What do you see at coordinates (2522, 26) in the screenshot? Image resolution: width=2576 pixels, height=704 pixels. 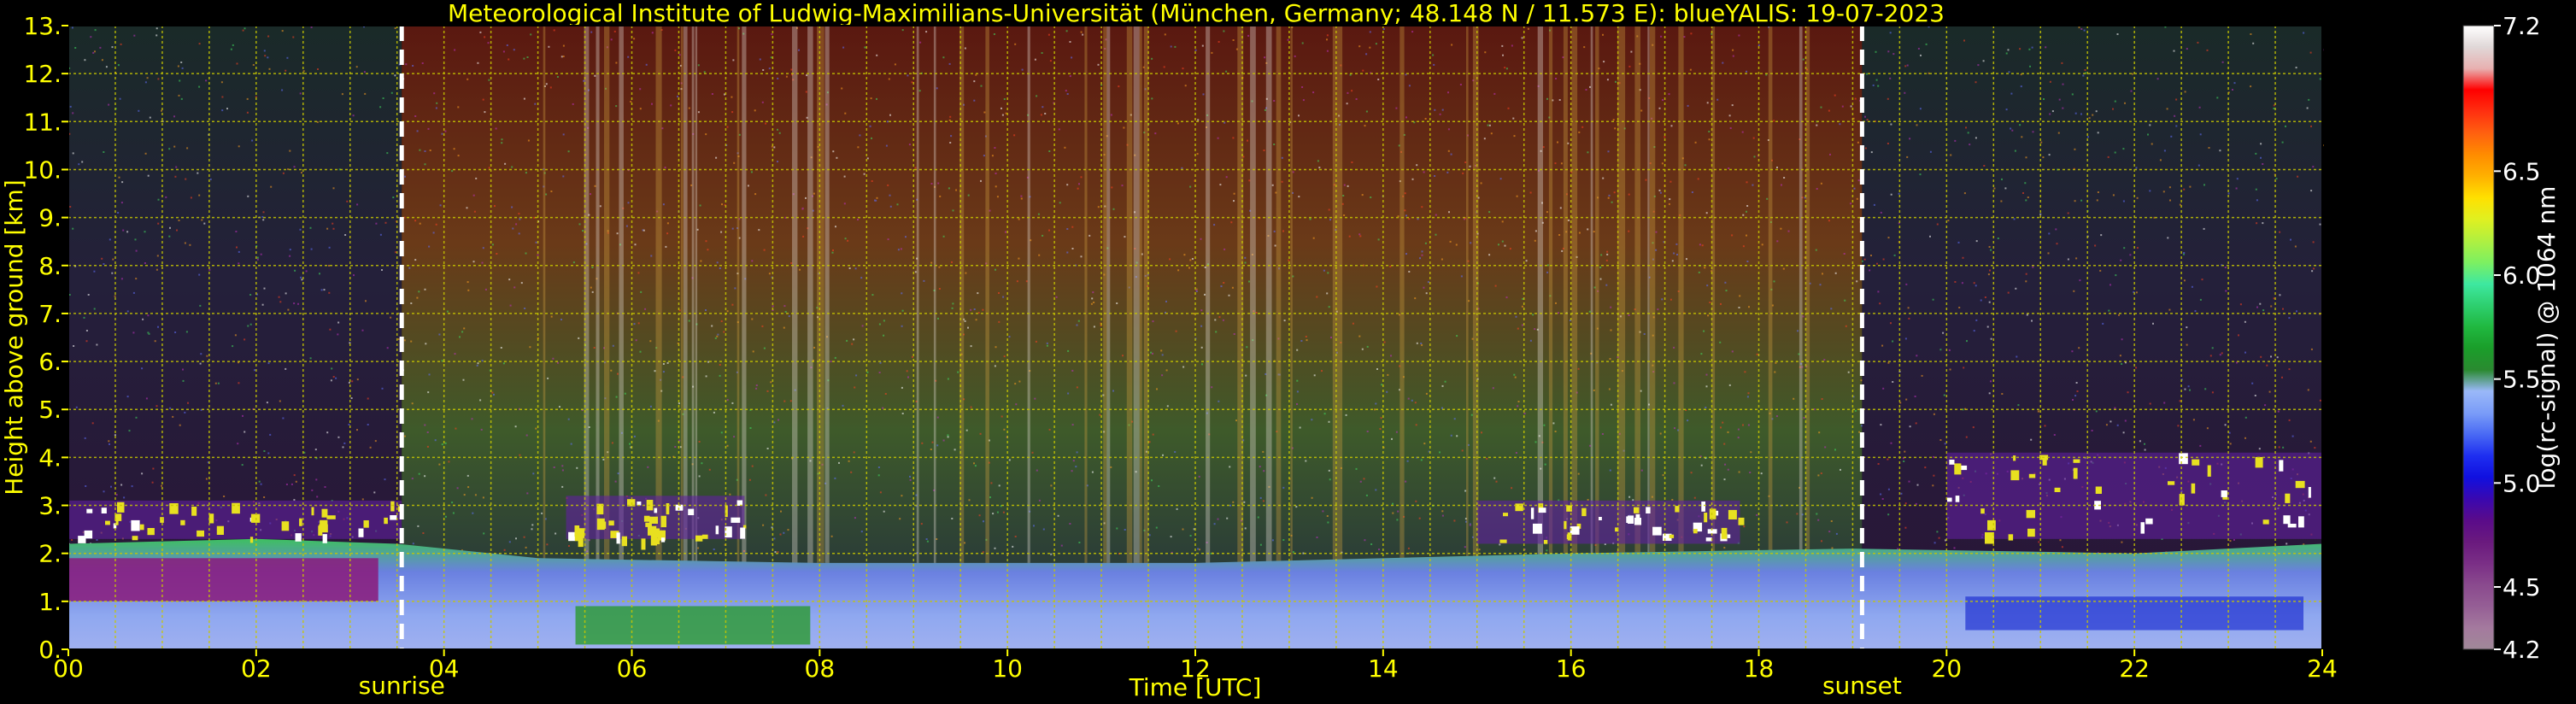 I see `colorbar-tick-label: 7.2` at bounding box center [2522, 26].